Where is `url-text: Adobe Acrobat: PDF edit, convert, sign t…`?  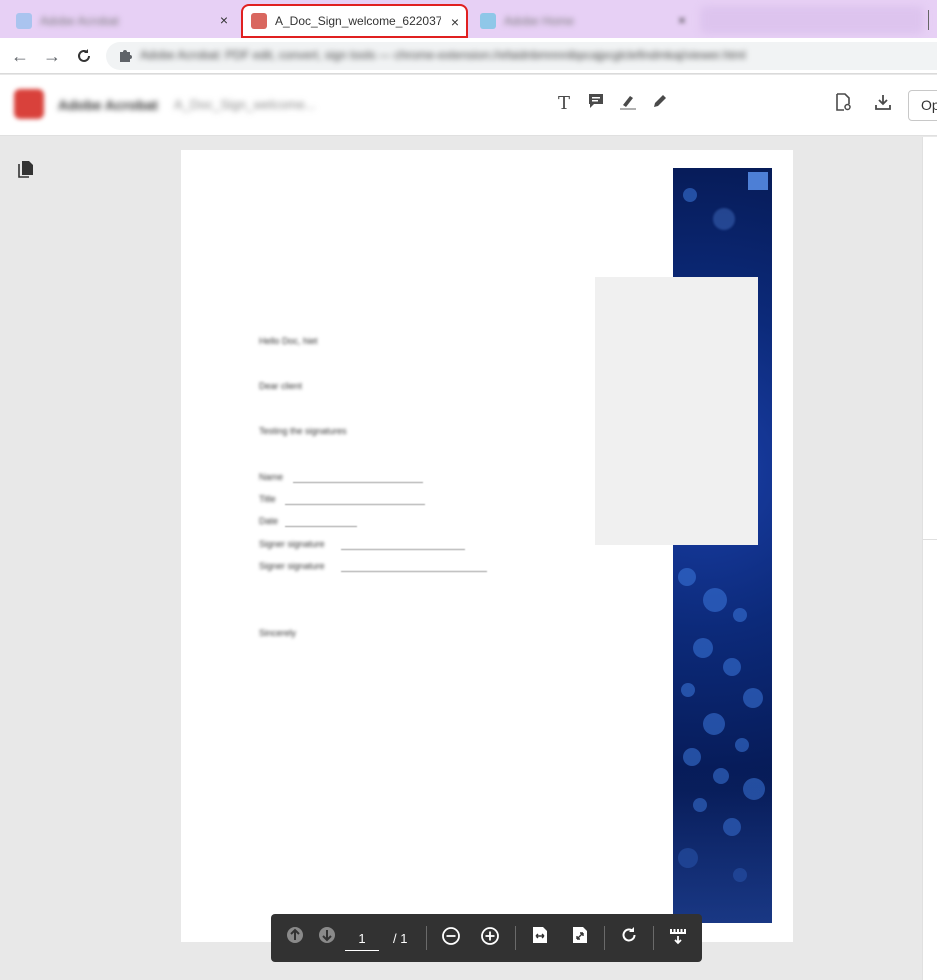
url-text: Adobe Acrobat: PDF edit, convert, sign t… is located at coordinates (443, 55).